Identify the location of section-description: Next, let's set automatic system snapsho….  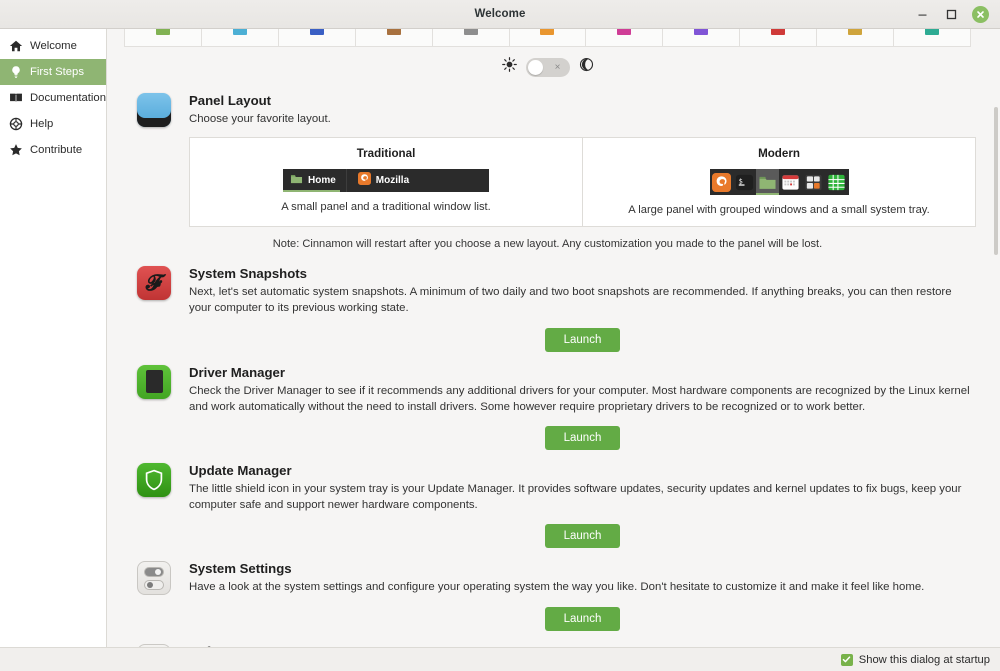
(570, 300).